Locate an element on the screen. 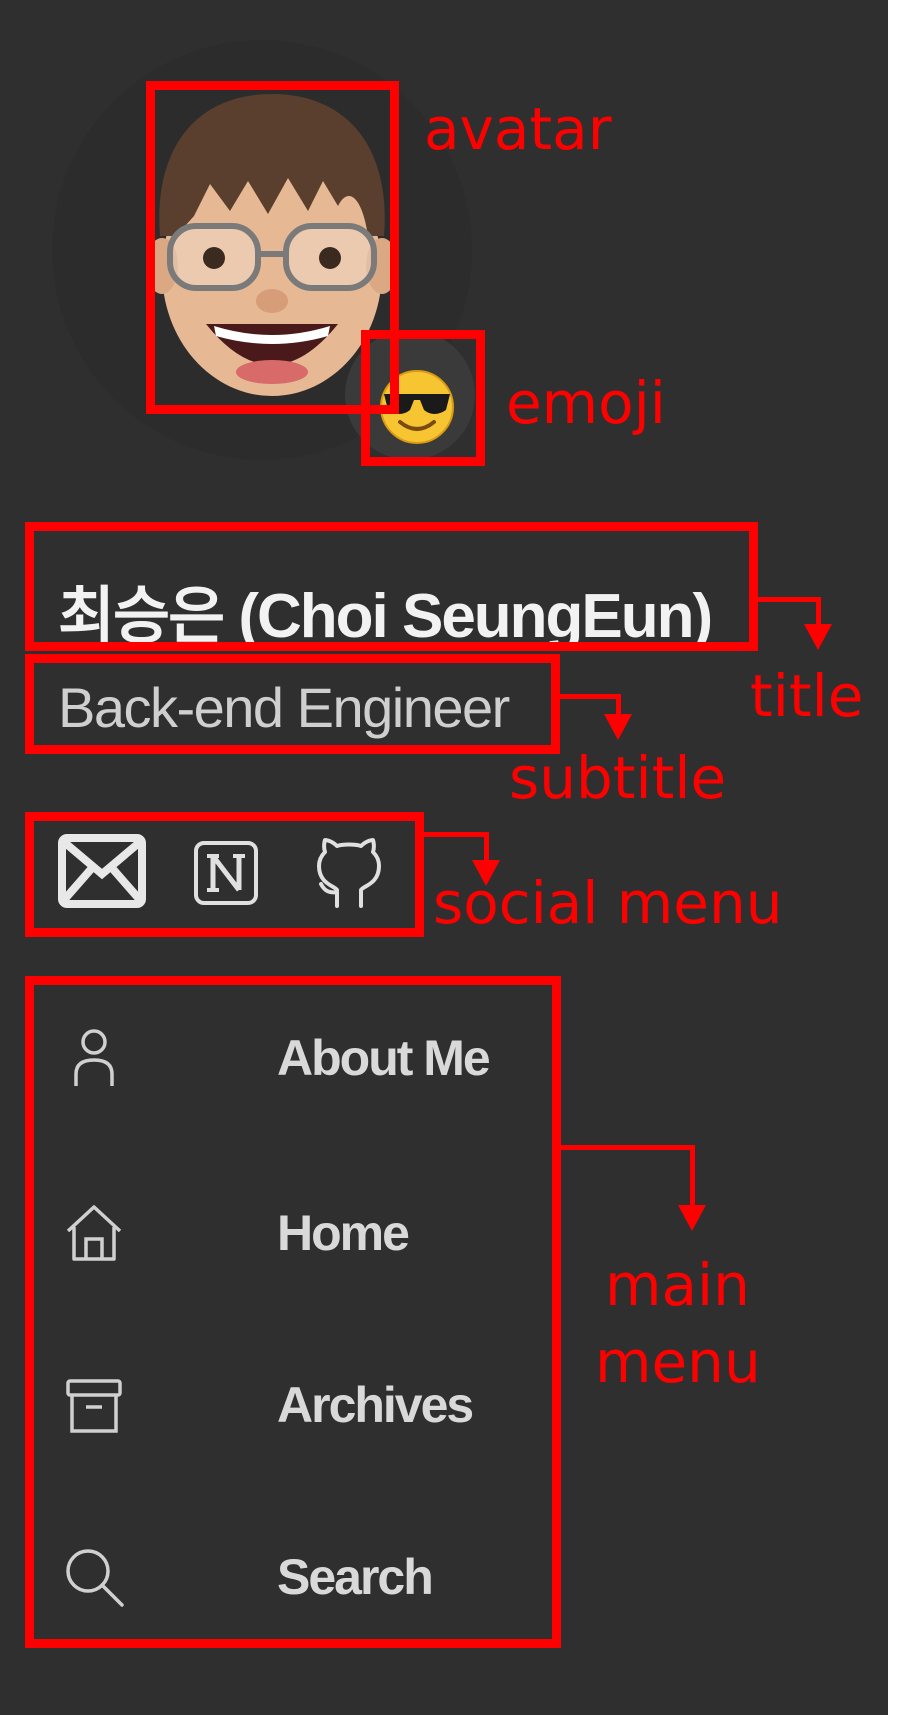 The width and height of the screenshot is (901, 1715). main-menu-annotation-label-1: main is located at coordinates (677, 1285).